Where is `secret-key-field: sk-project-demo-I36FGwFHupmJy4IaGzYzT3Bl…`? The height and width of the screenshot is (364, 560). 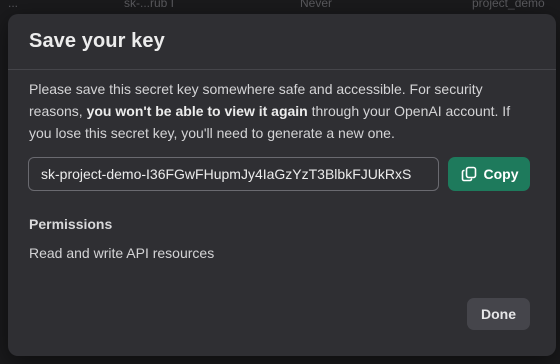
secret-key-field: sk-project-demo-I36FGwFHupmJy4IaGzYzT3Bl… is located at coordinates (233, 174).